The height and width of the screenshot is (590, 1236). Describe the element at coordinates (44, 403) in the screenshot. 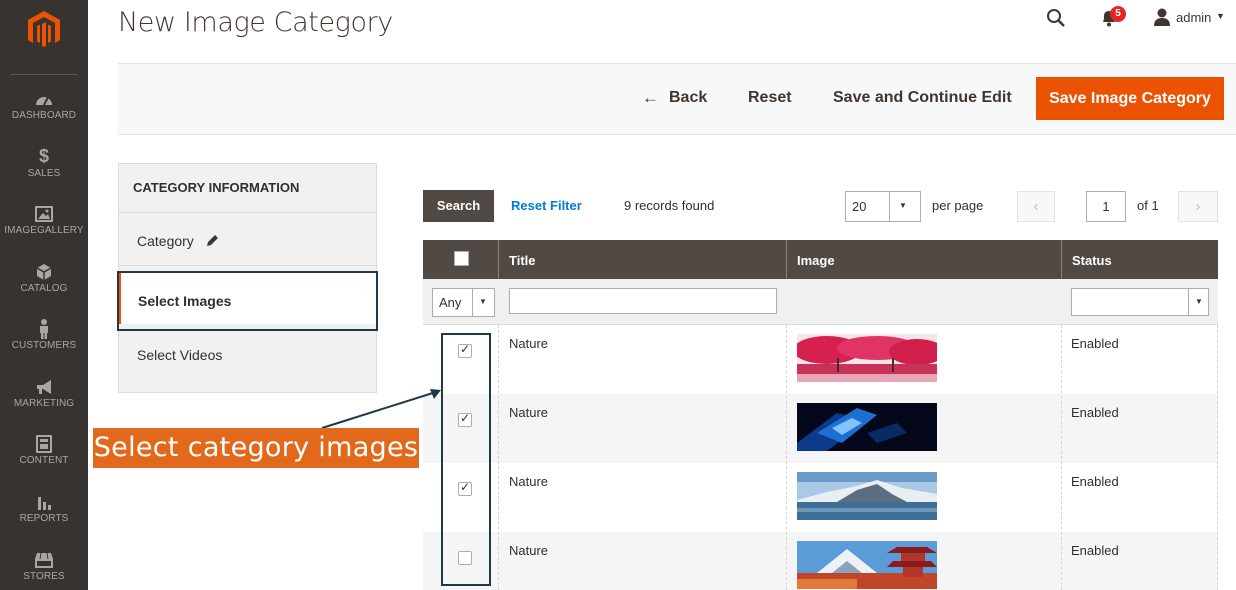

I see `nav-marketing-label: MARKETING` at that location.